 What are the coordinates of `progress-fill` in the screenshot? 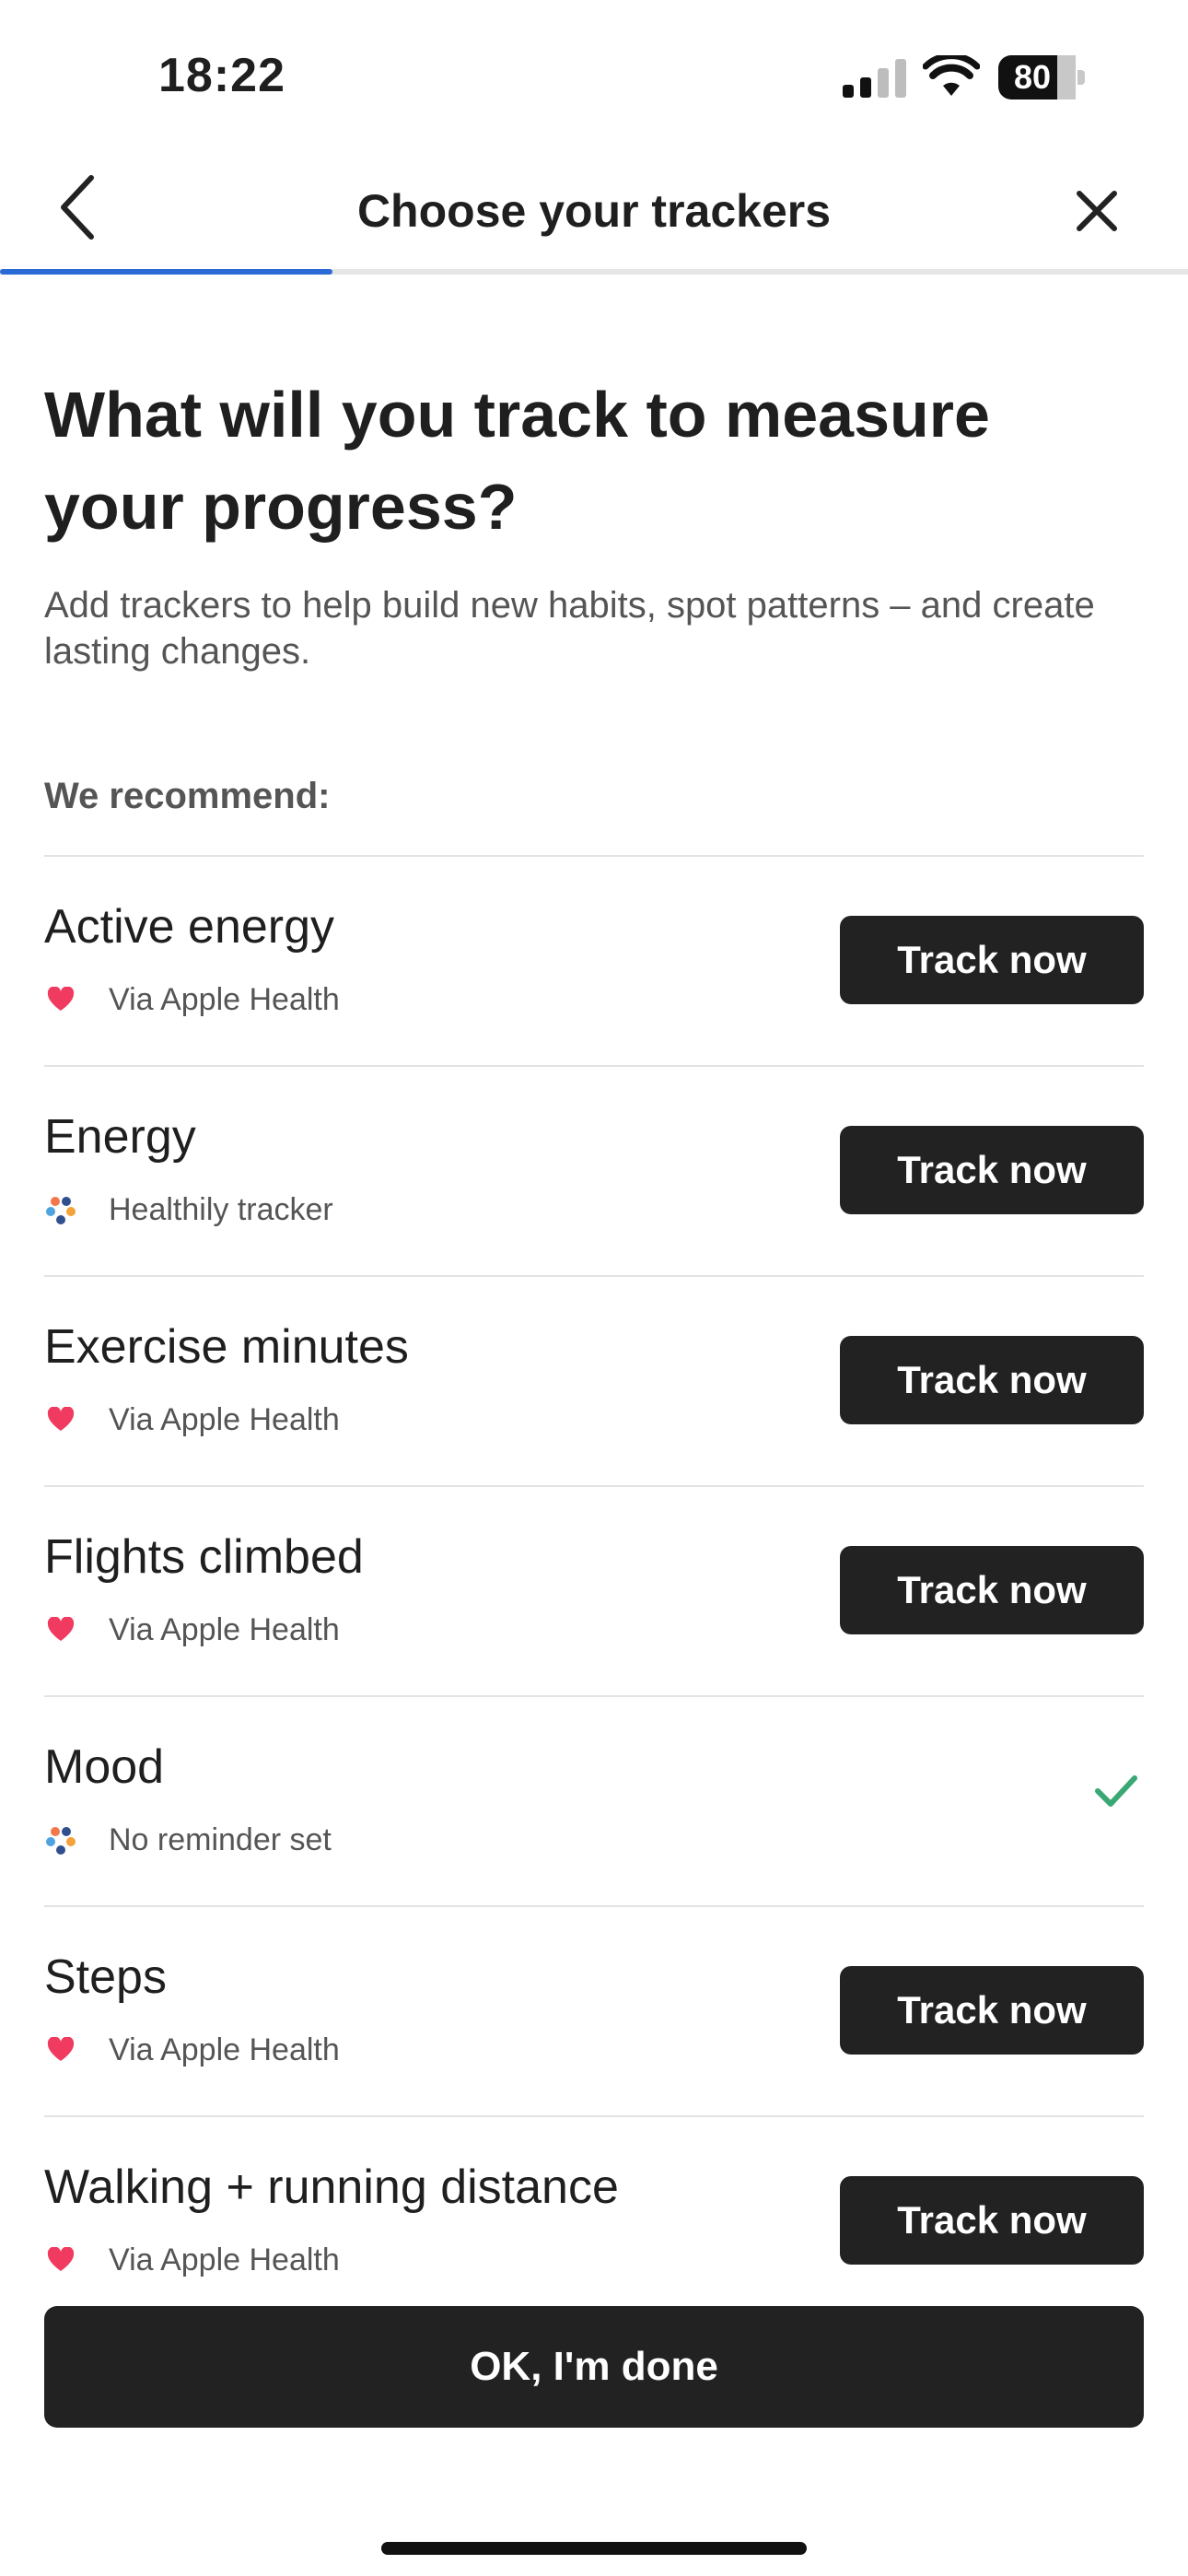 It's located at (166, 272).